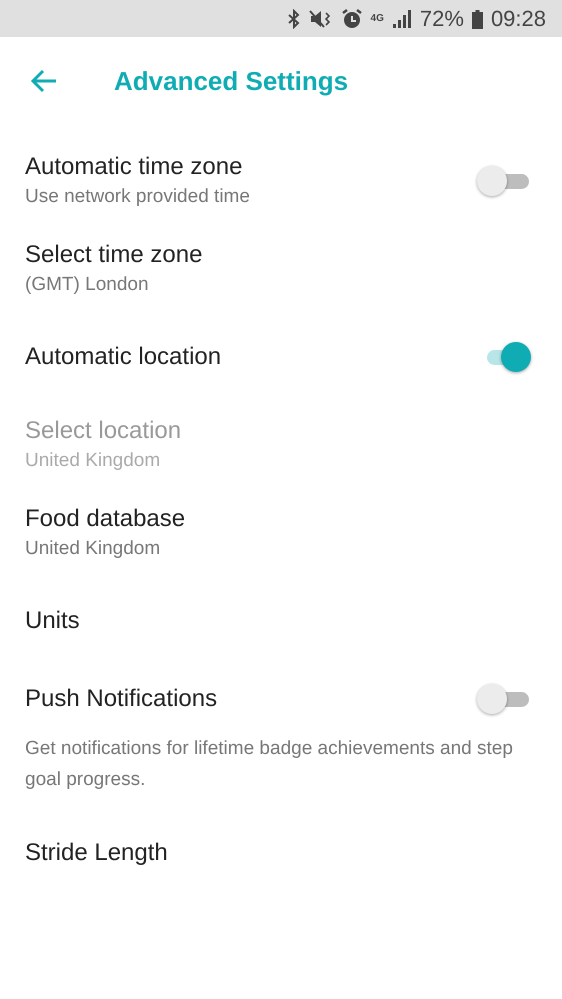 This screenshot has width=562, height=999. Describe the element at coordinates (477, 18) in the screenshot. I see `battery-icon` at that location.